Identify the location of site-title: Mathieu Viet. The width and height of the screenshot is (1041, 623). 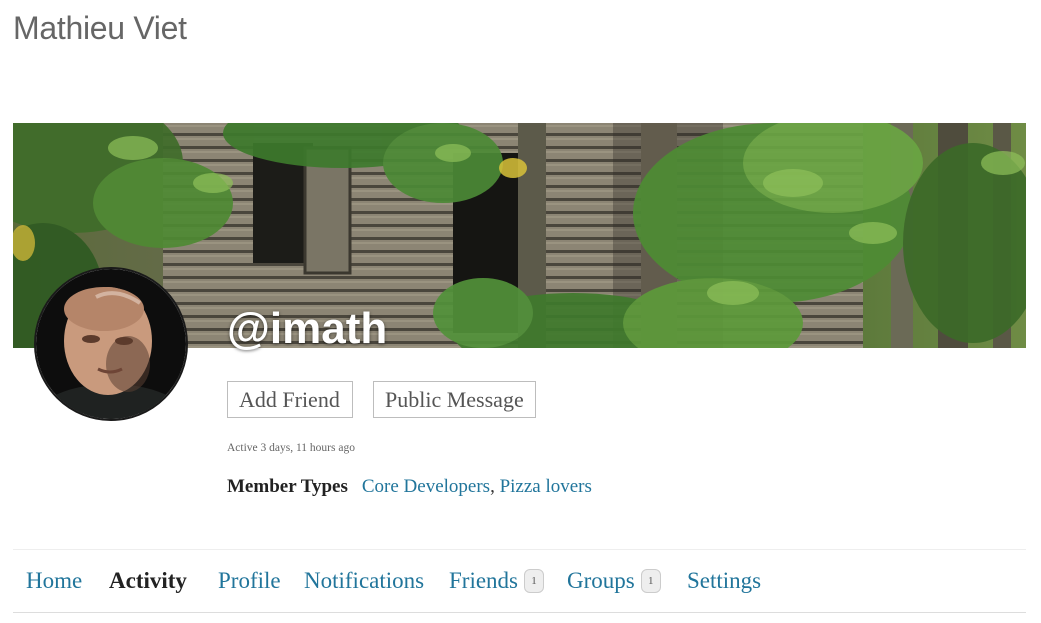
(100, 28).